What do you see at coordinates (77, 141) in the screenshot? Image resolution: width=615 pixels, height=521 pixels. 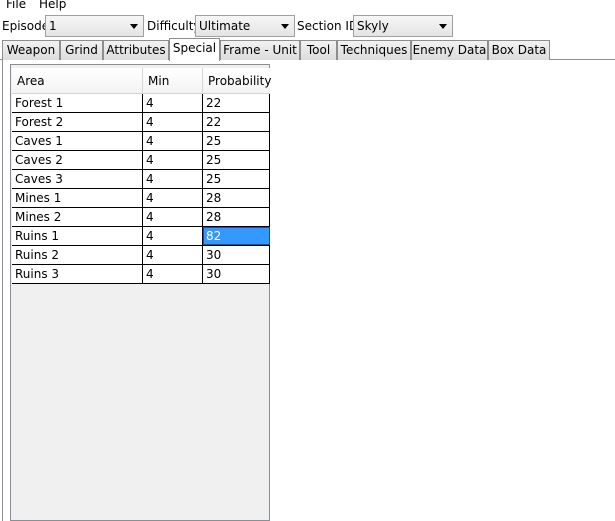 I see `cell-area: Caves 1` at bounding box center [77, 141].